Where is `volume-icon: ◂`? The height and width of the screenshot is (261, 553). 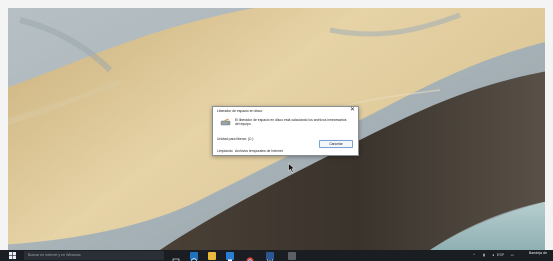
volume-icon: ◂ is located at coordinates (493, 255).